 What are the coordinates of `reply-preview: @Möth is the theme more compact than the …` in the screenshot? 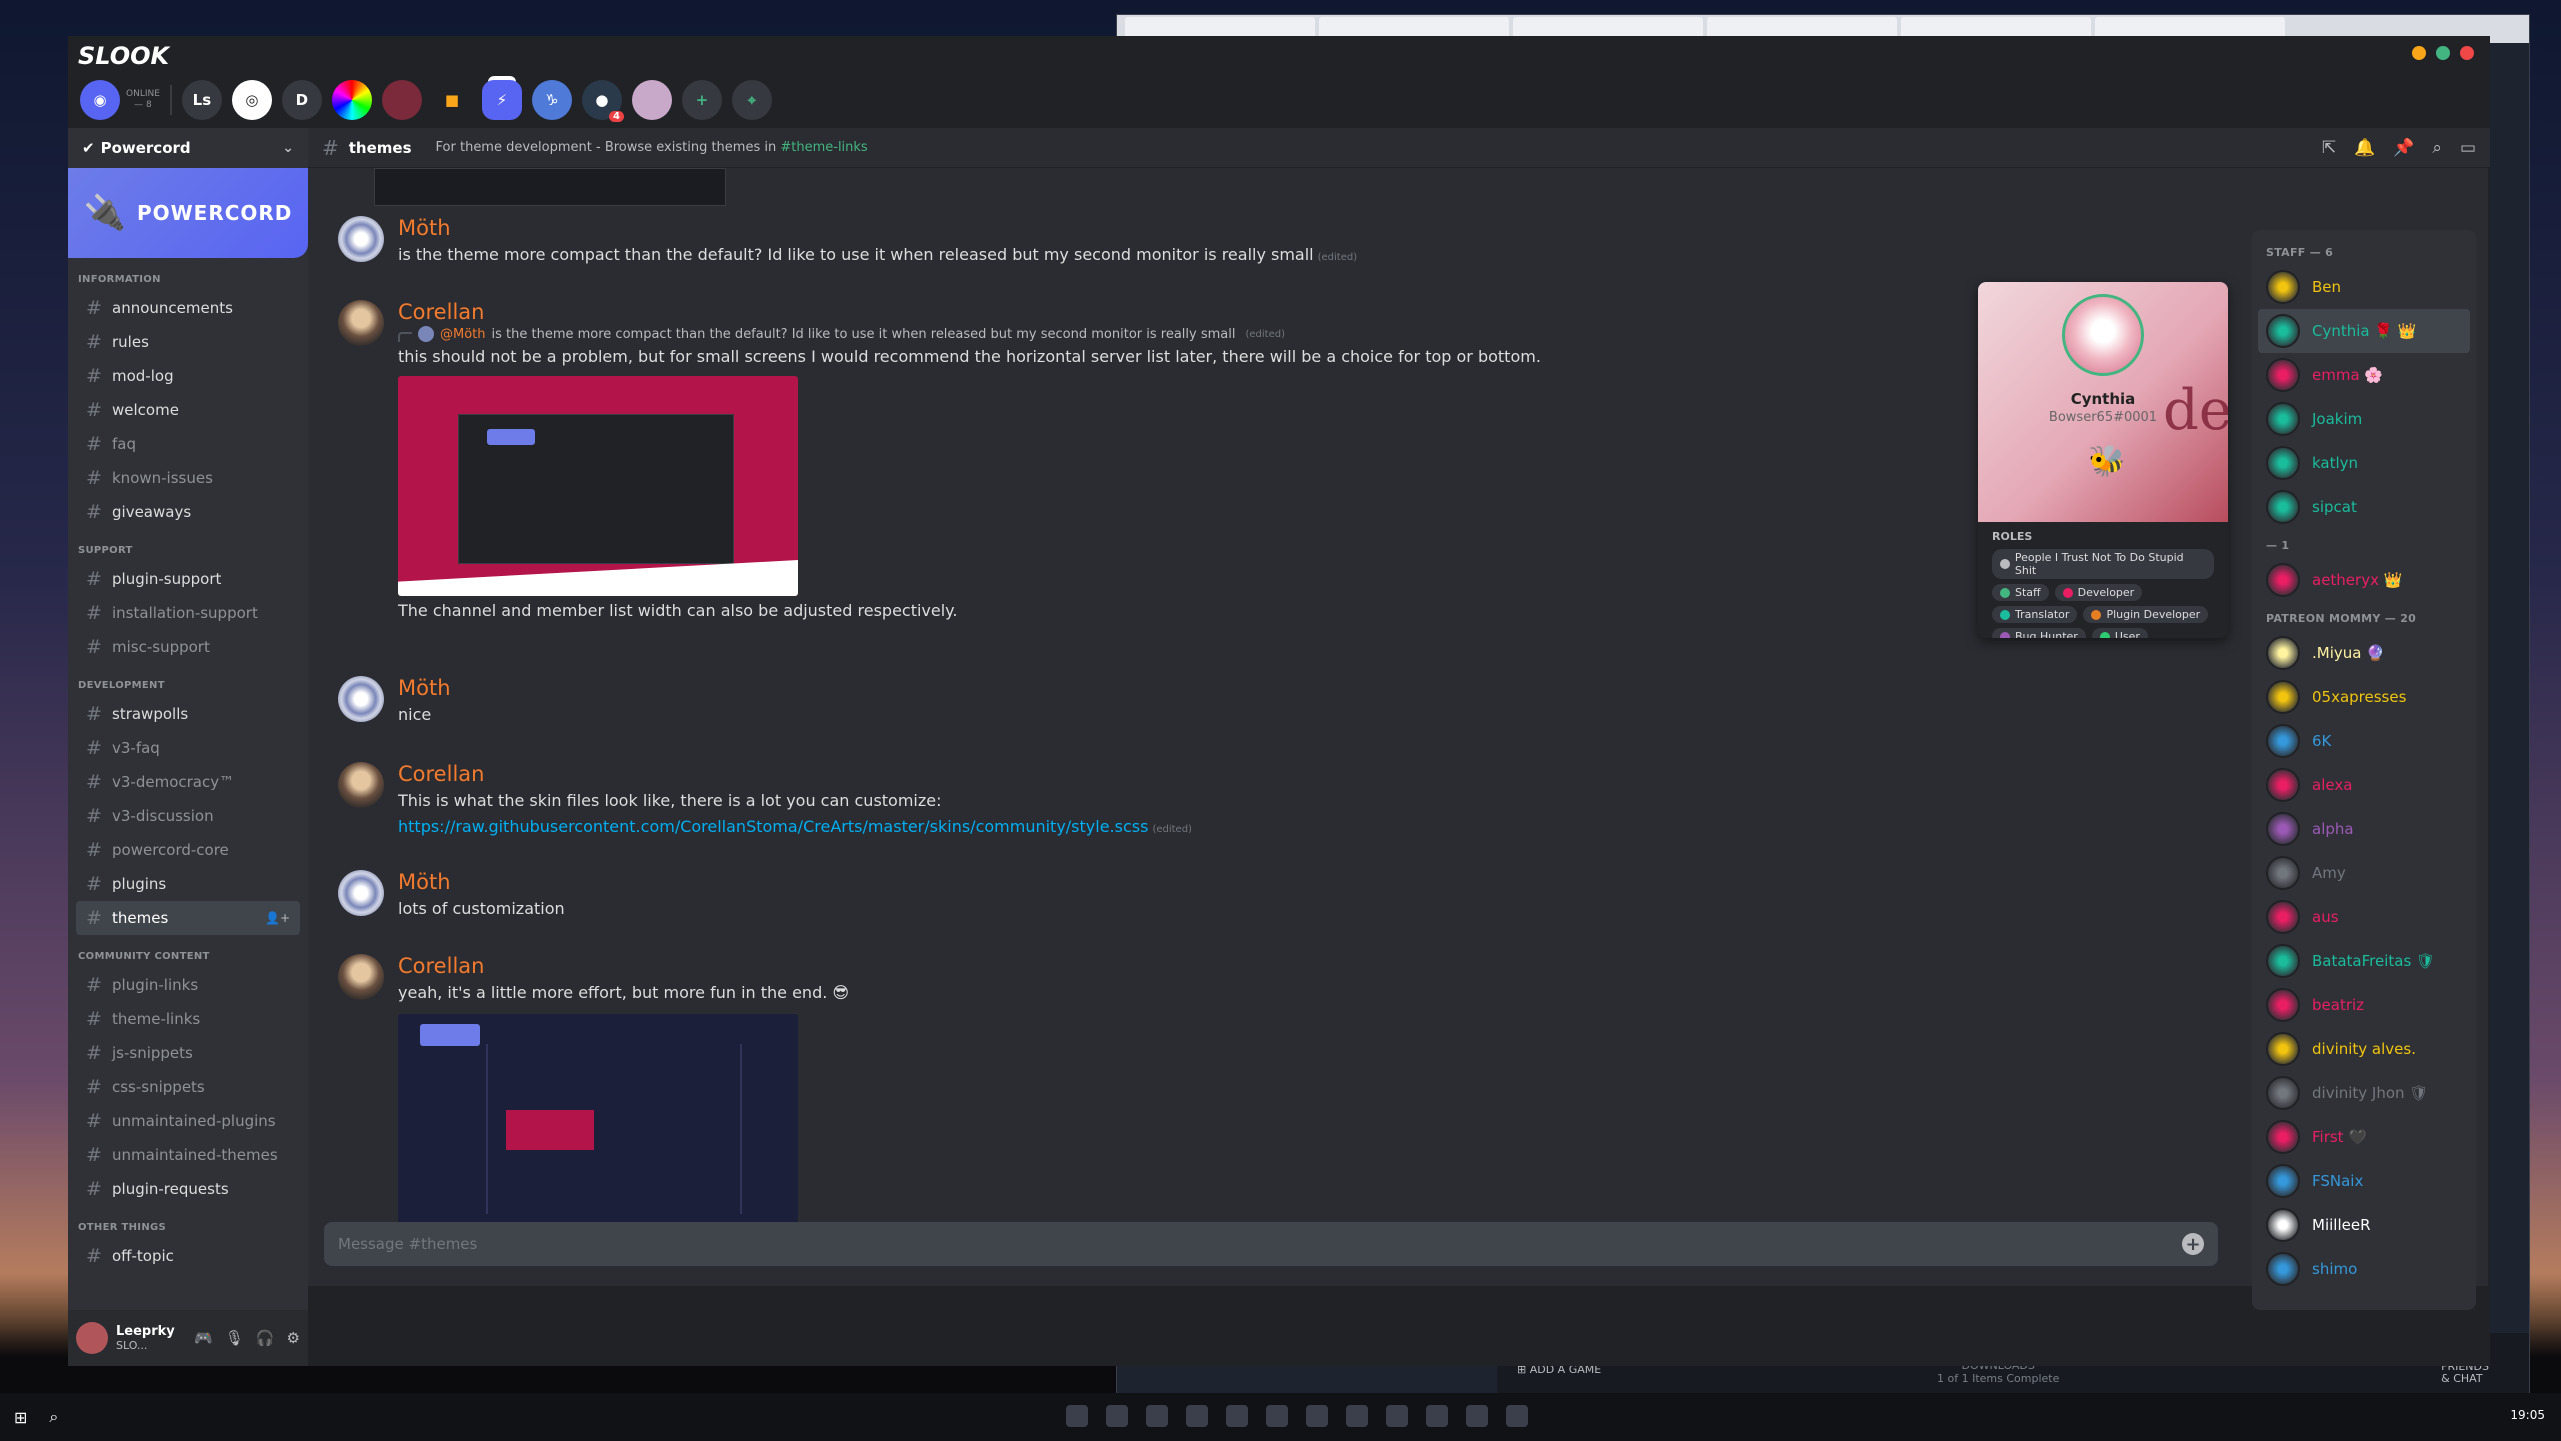 It's located at (969, 334).